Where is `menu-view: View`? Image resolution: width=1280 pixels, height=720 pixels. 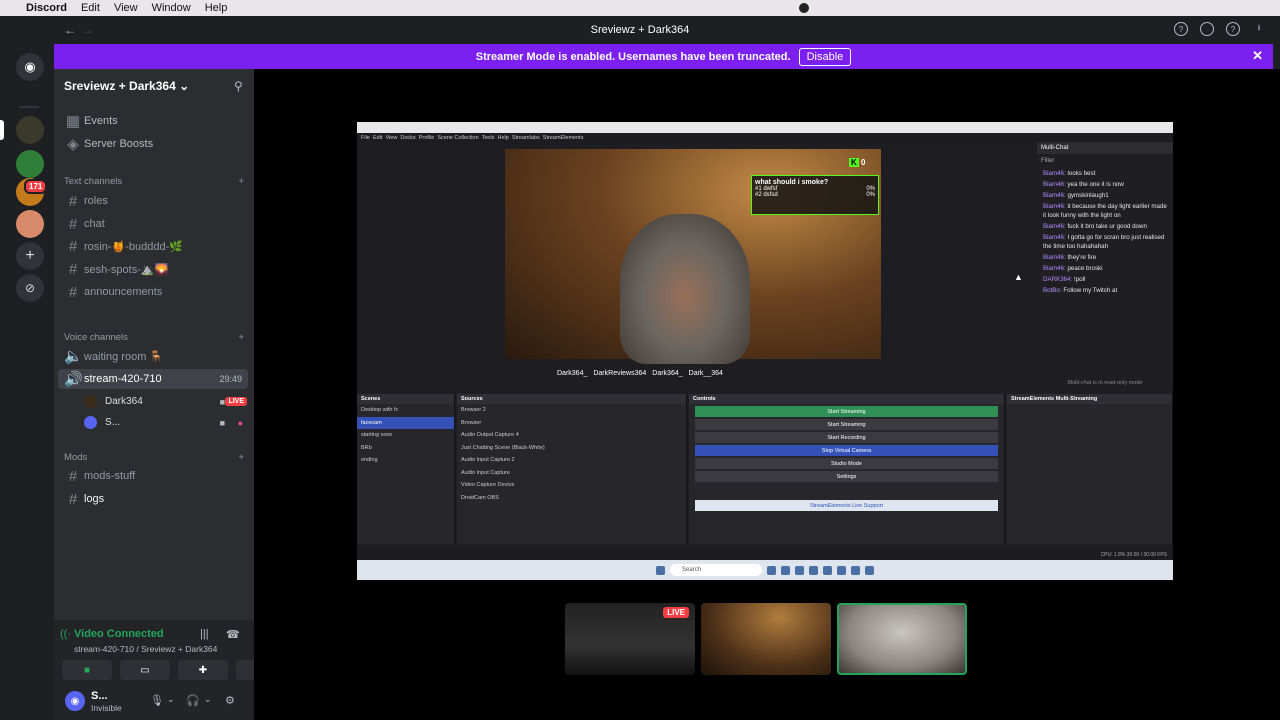 menu-view: View is located at coordinates (126, 8).